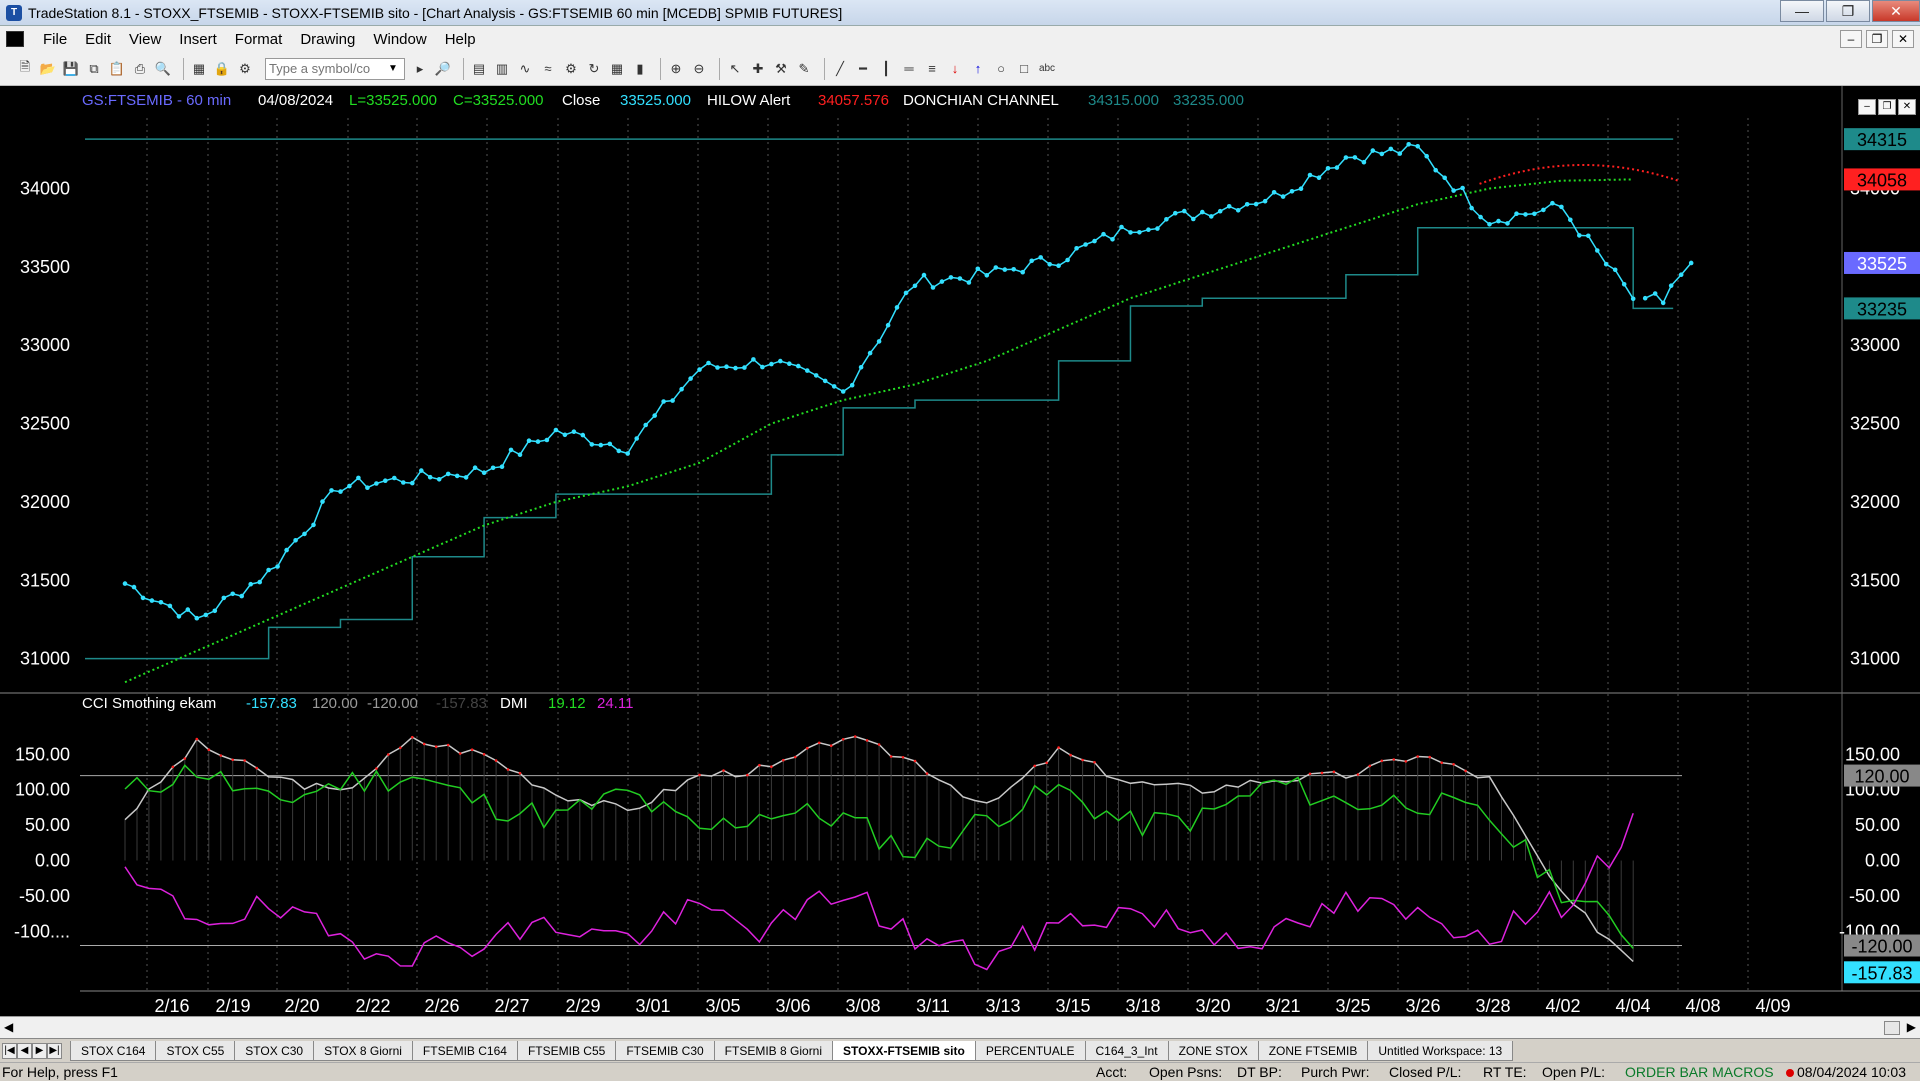 The width and height of the screenshot is (1920, 1081). What do you see at coordinates (274, 1050) in the screenshot?
I see `workspace-tab: STOX C30` at bounding box center [274, 1050].